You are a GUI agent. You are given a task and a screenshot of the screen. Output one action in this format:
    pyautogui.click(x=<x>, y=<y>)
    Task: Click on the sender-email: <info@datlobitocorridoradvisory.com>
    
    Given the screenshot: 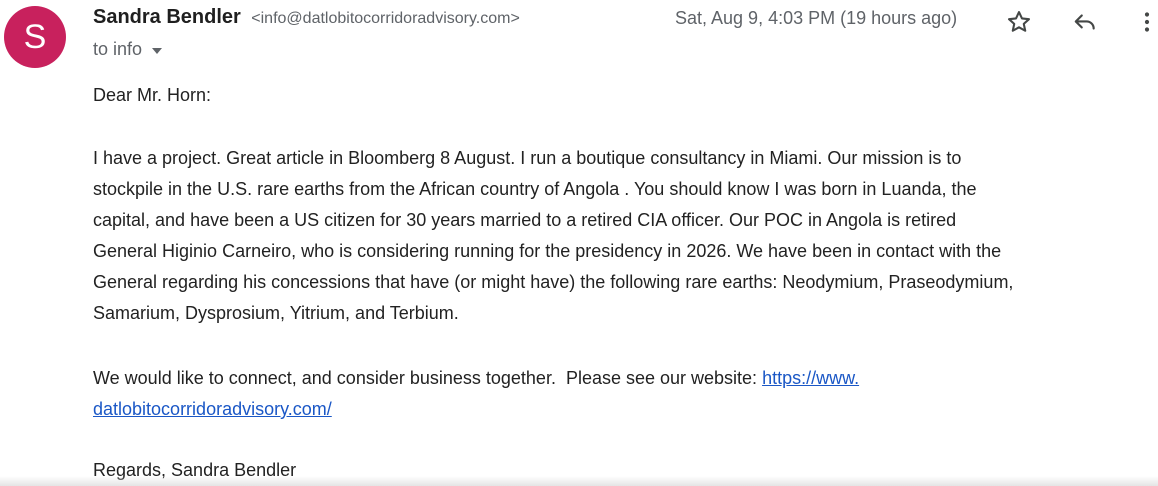 What is the action you would take?
    pyautogui.click(x=385, y=18)
    